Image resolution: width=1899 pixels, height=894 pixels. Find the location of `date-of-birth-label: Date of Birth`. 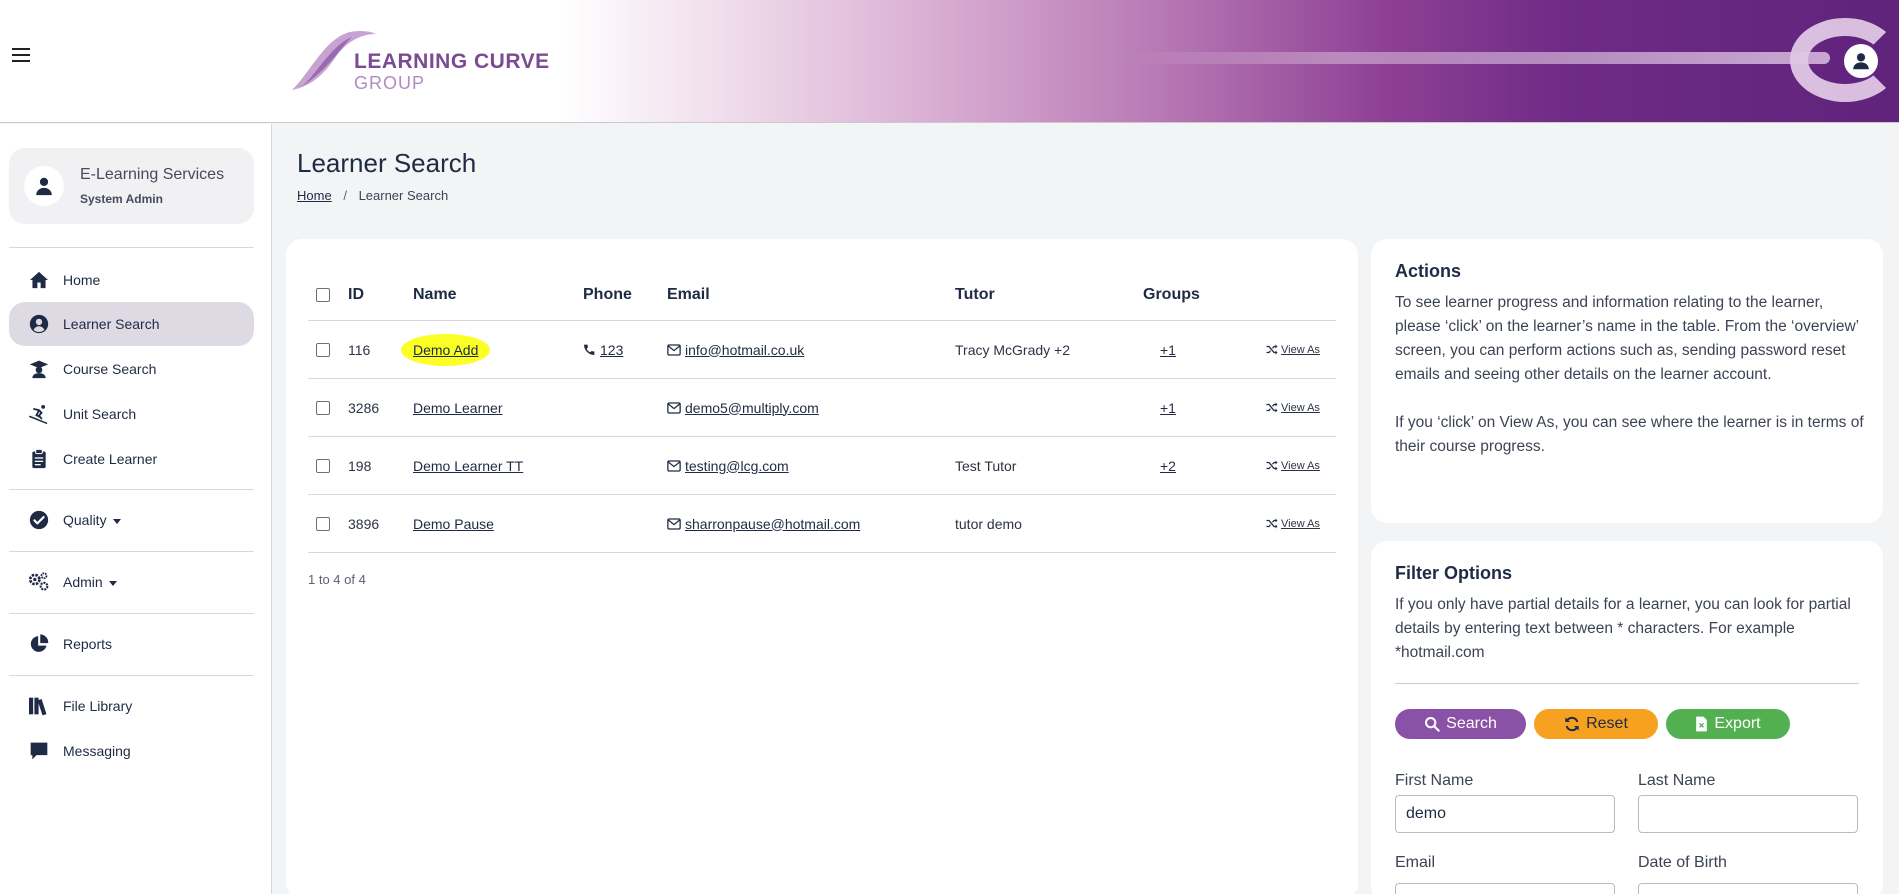

date-of-birth-label: Date of Birth is located at coordinates (1682, 862).